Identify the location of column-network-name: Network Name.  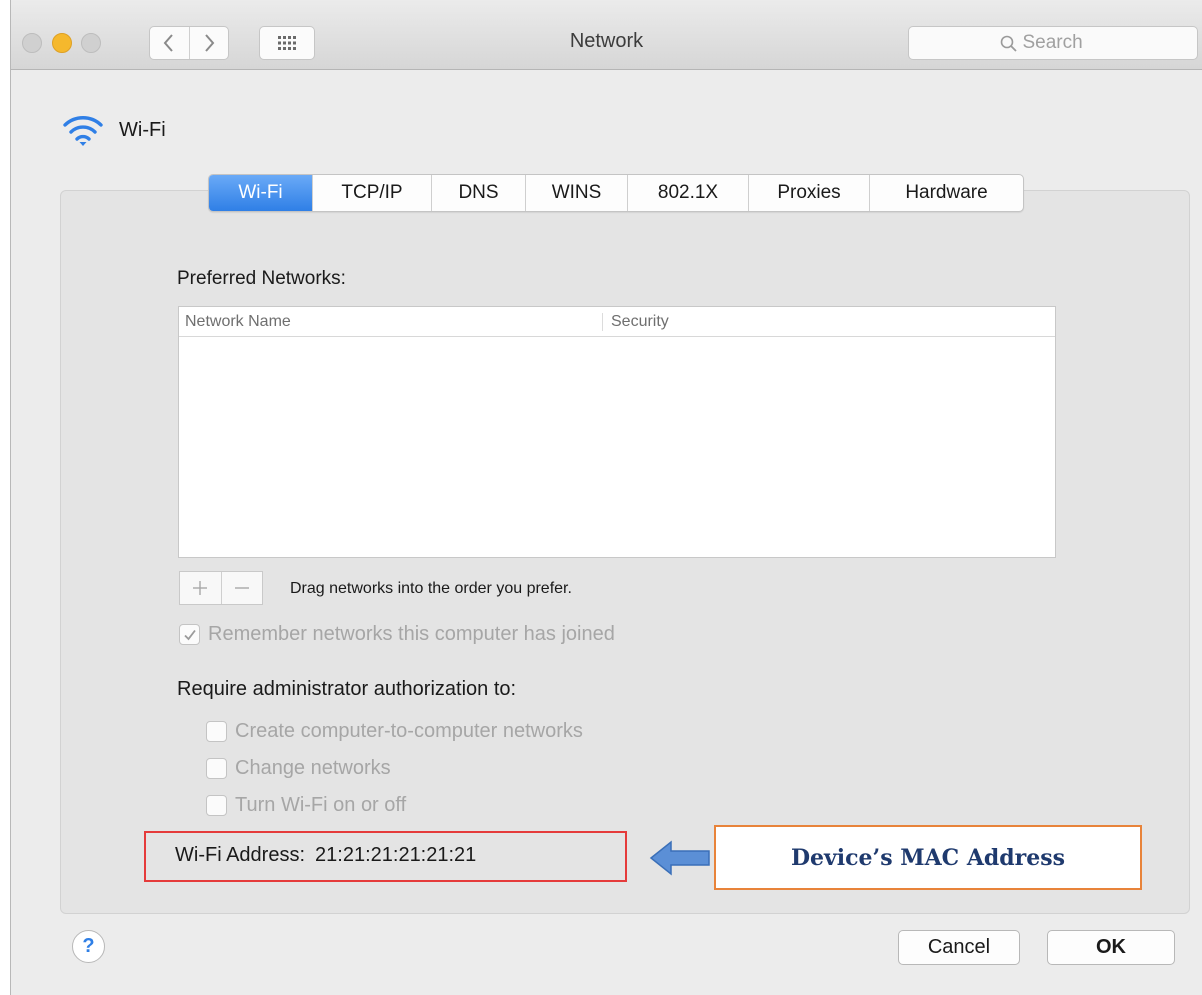
(391, 321).